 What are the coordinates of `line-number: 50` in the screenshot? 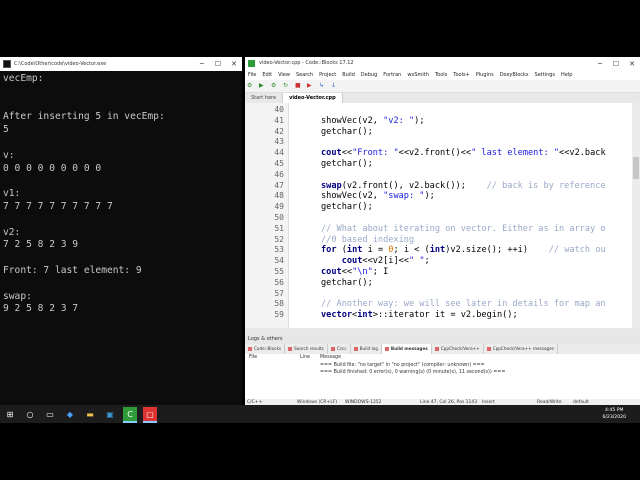 It's located at (279, 217).